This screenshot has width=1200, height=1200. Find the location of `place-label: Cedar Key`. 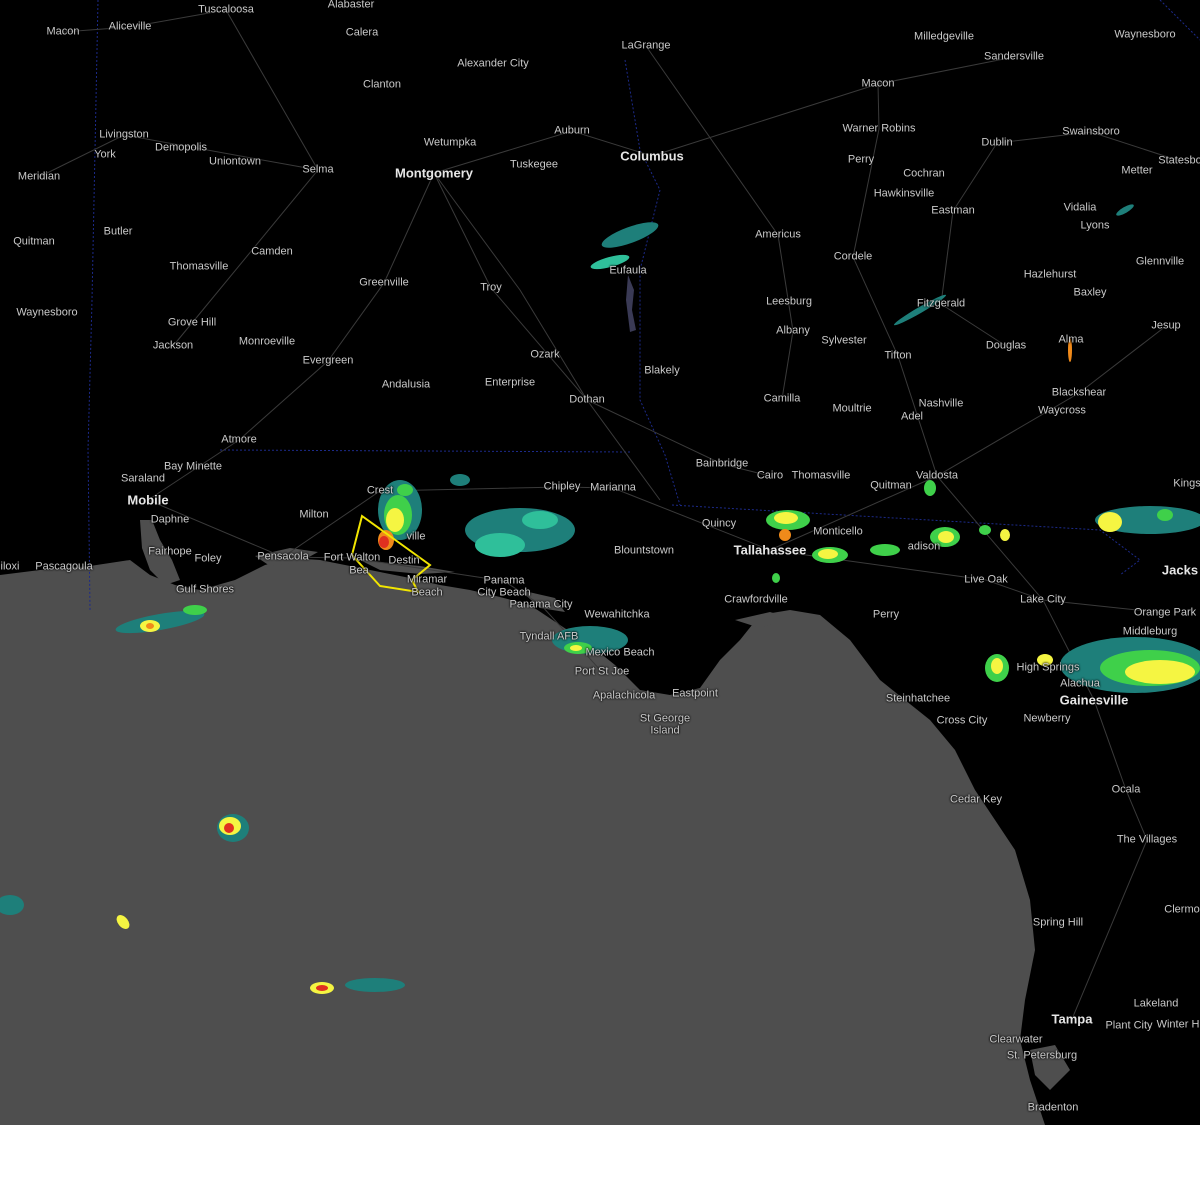

place-label: Cedar Key is located at coordinates (976, 799).